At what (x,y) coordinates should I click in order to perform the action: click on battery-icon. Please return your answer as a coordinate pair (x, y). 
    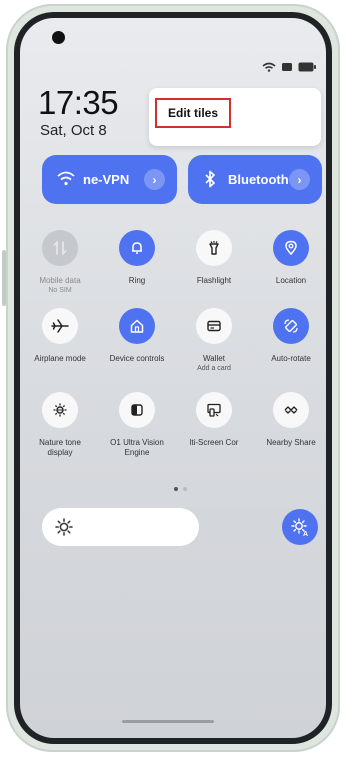
    Looking at the image, I should click on (307, 67).